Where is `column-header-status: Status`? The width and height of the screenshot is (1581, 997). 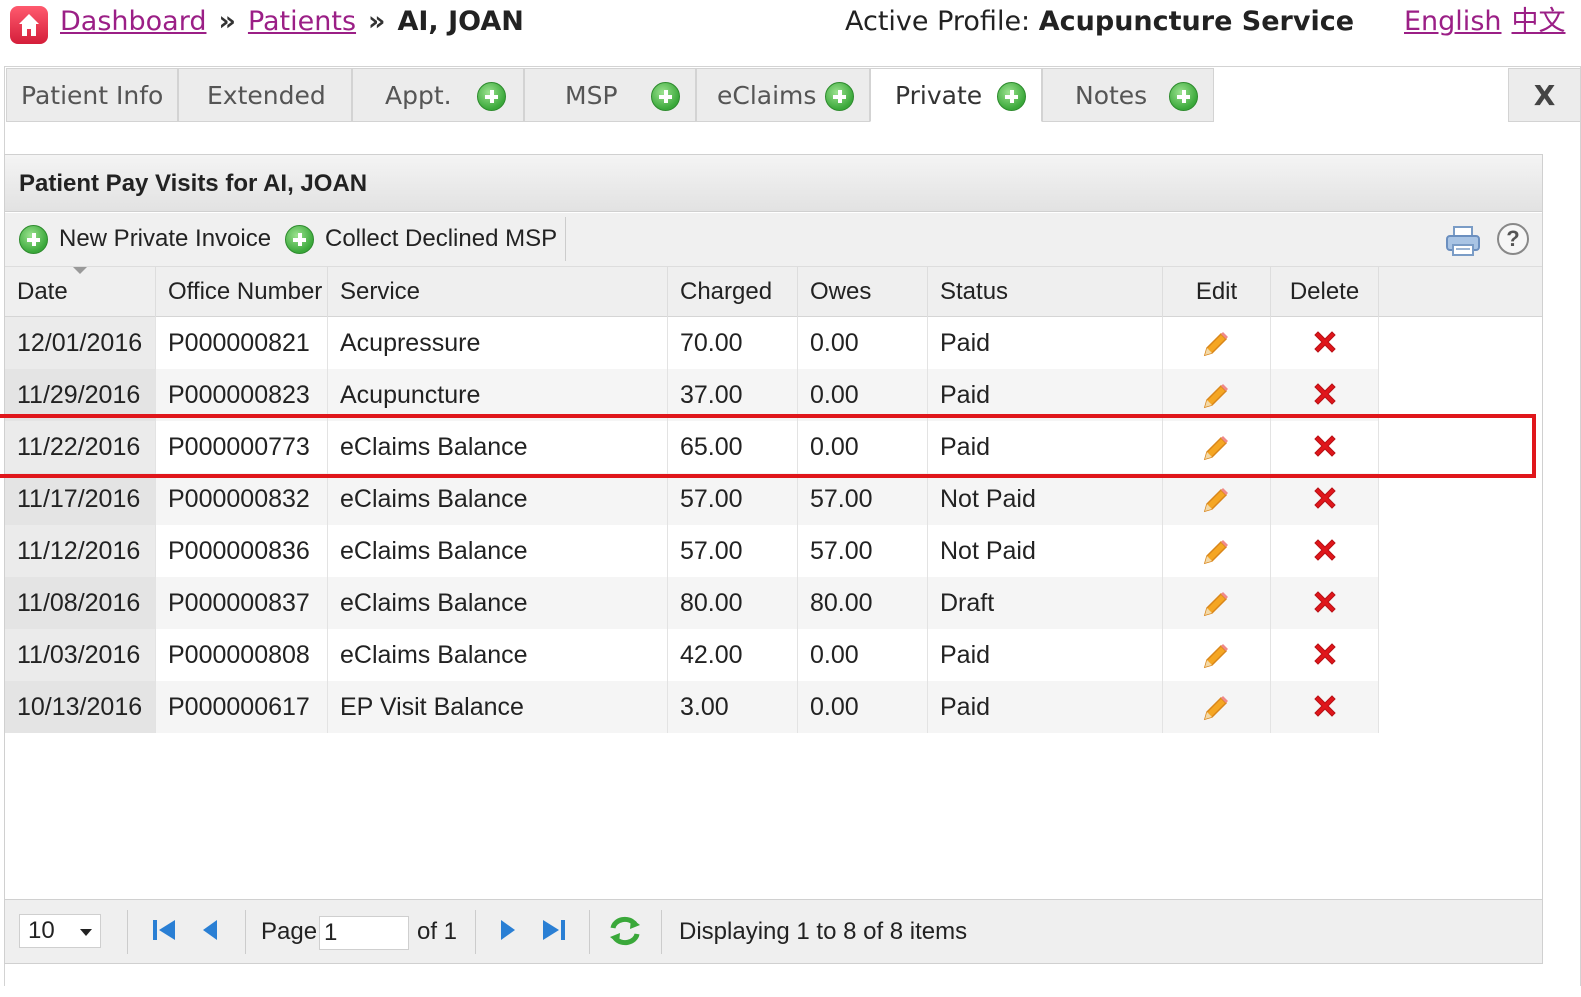
column-header-status: Status is located at coordinates (1045, 292).